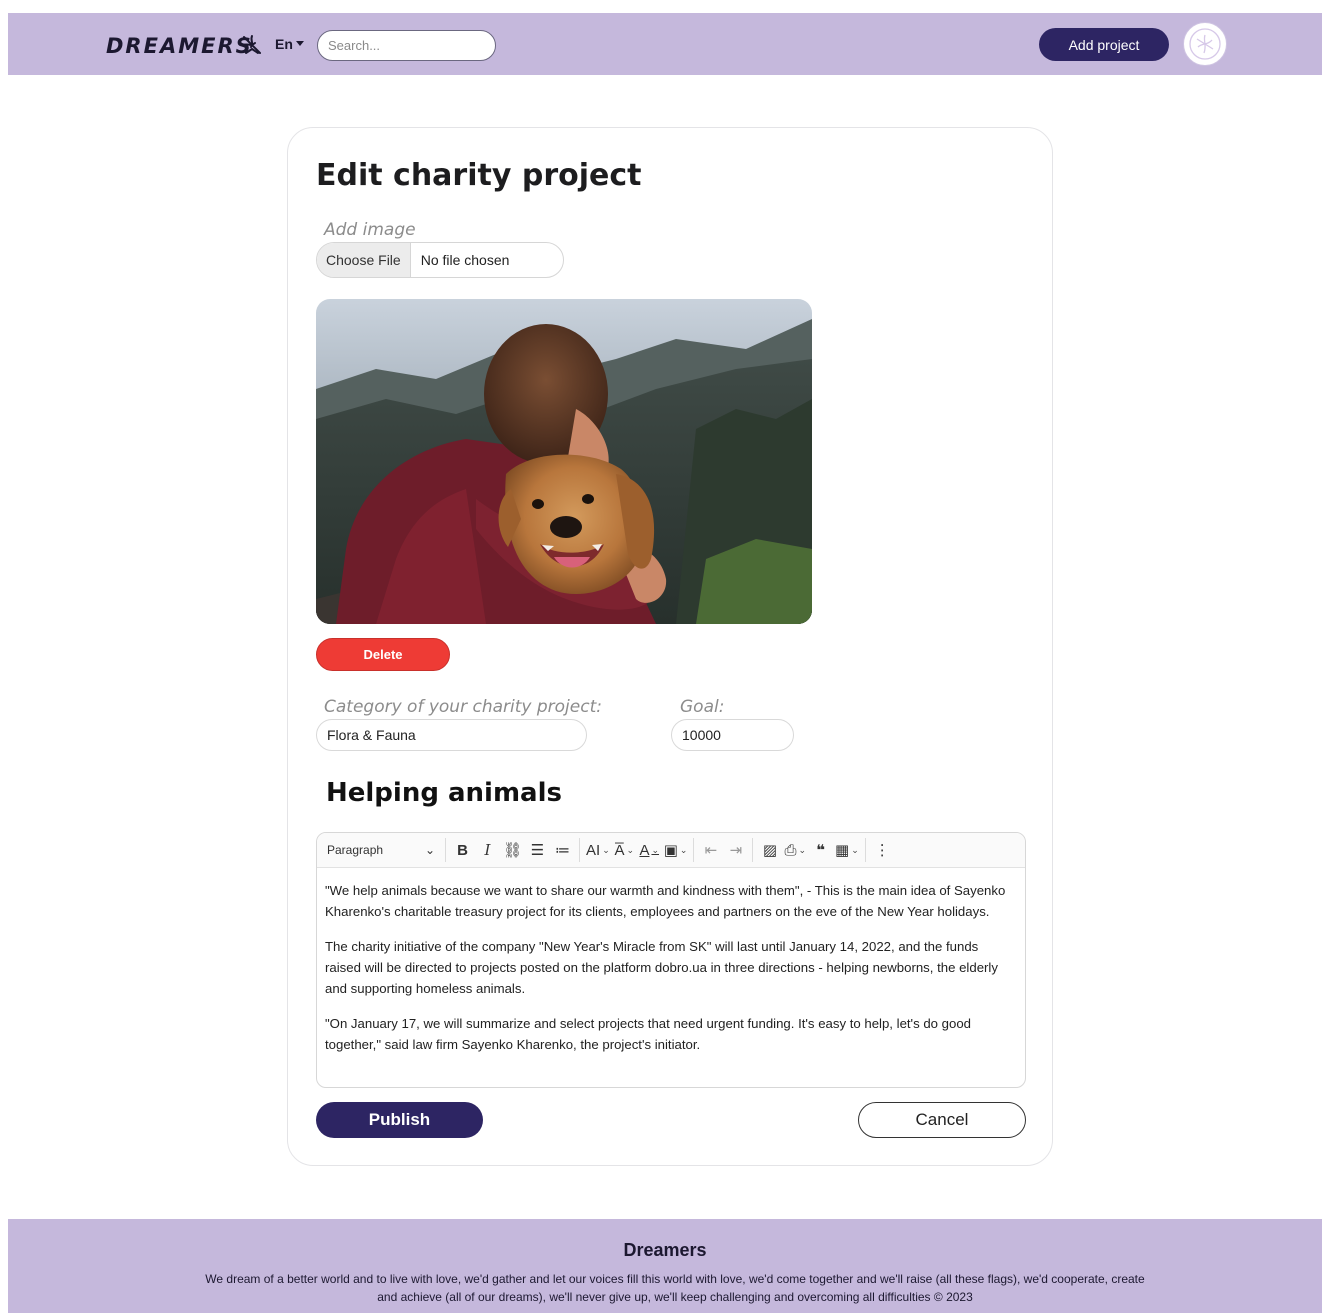  What do you see at coordinates (820, 850) in the screenshot?
I see `blockquote-icon: ❝` at bounding box center [820, 850].